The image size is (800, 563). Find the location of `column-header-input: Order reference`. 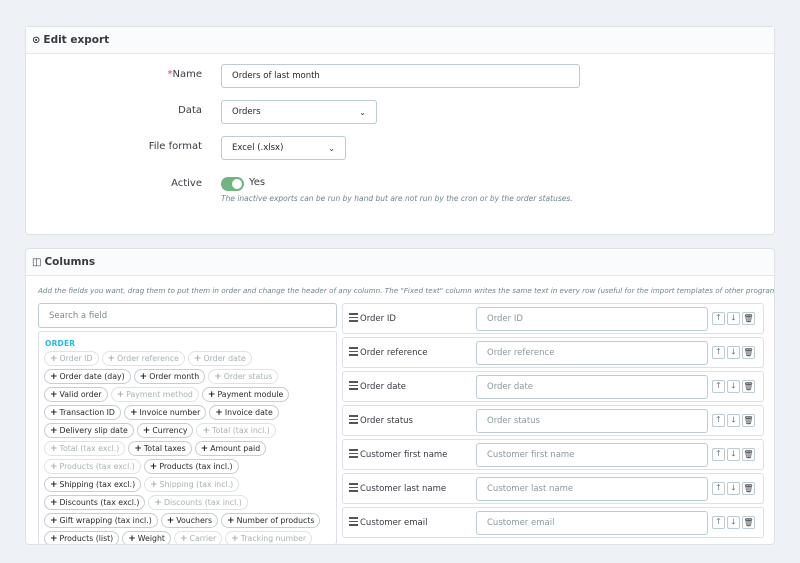

column-header-input: Order reference is located at coordinates (592, 353).